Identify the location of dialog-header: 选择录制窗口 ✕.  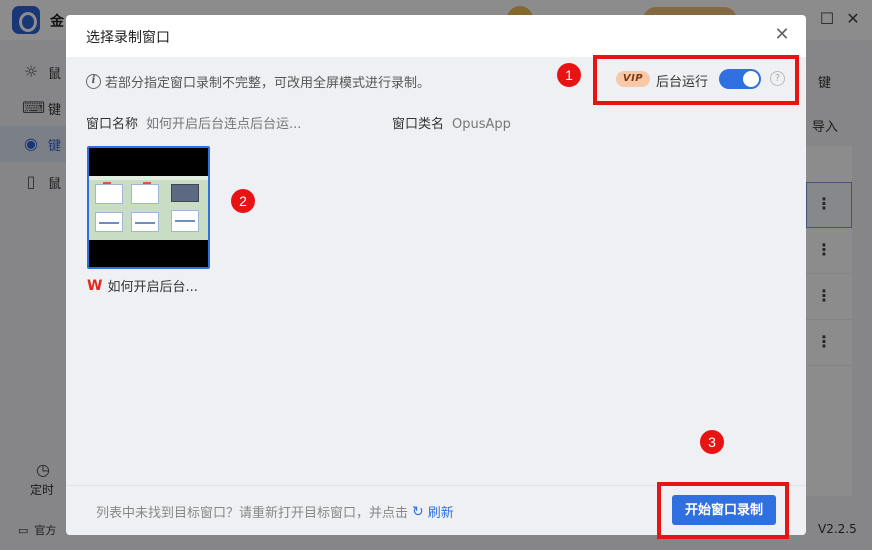
(436, 36).